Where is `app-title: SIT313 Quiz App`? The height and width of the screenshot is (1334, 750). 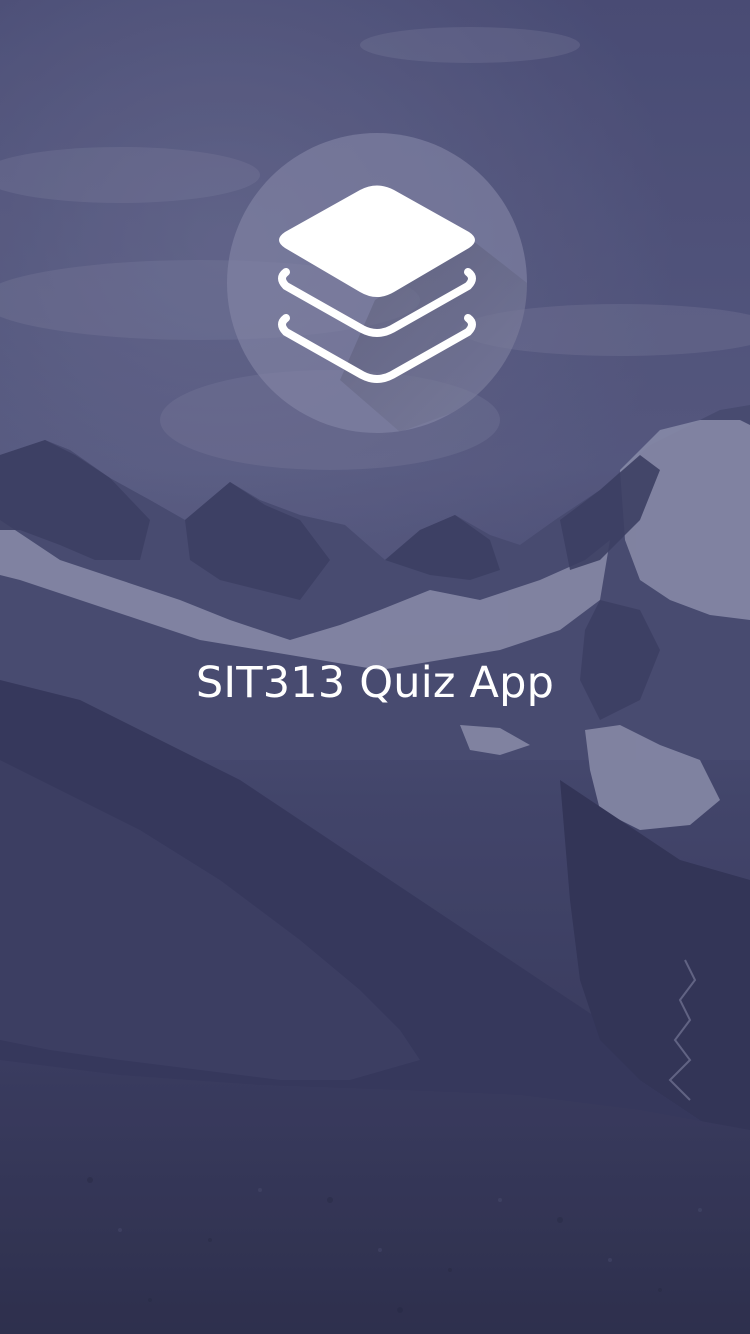
app-title: SIT313 Quiz App is located at coordinates (375, 683).